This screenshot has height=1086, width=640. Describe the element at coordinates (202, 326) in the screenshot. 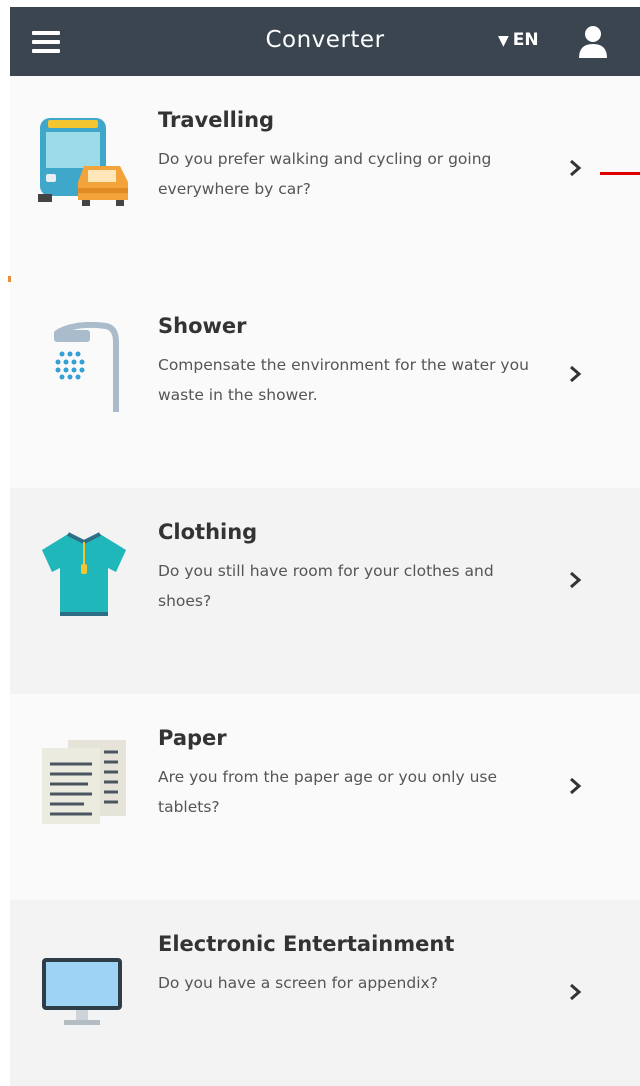

I see `item-title: Shower` at that location.